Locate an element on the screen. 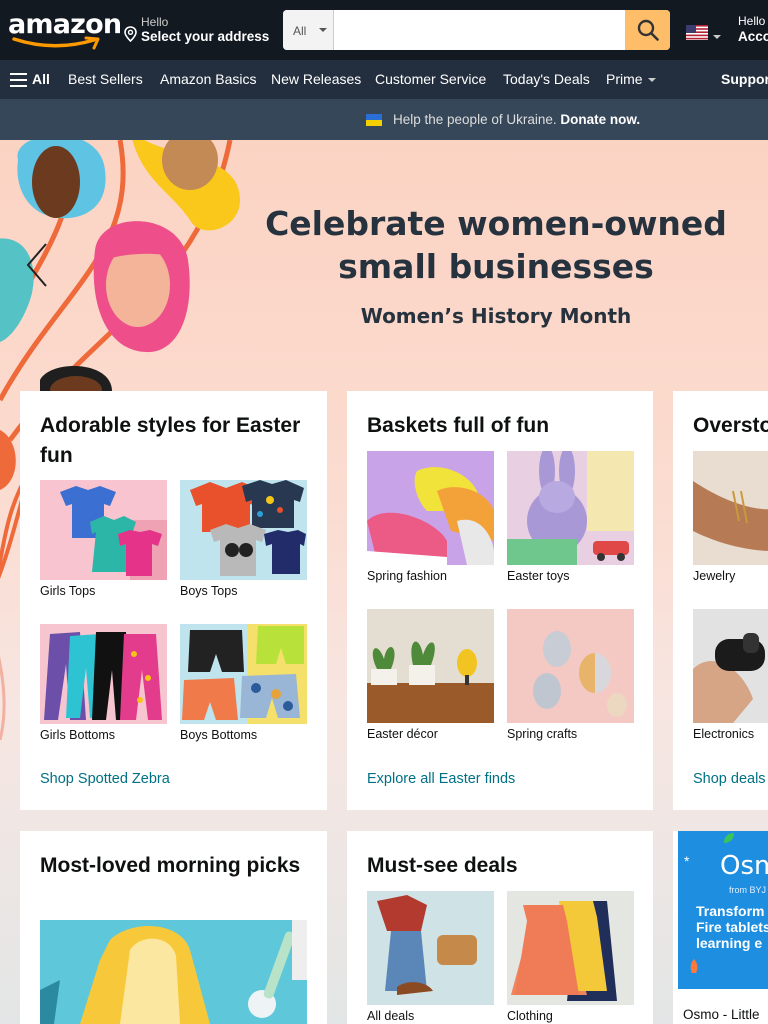 Image resolution: width=768 pixels, height=1024 pixels. search-category-label: All is located at coordinates (300, 31).